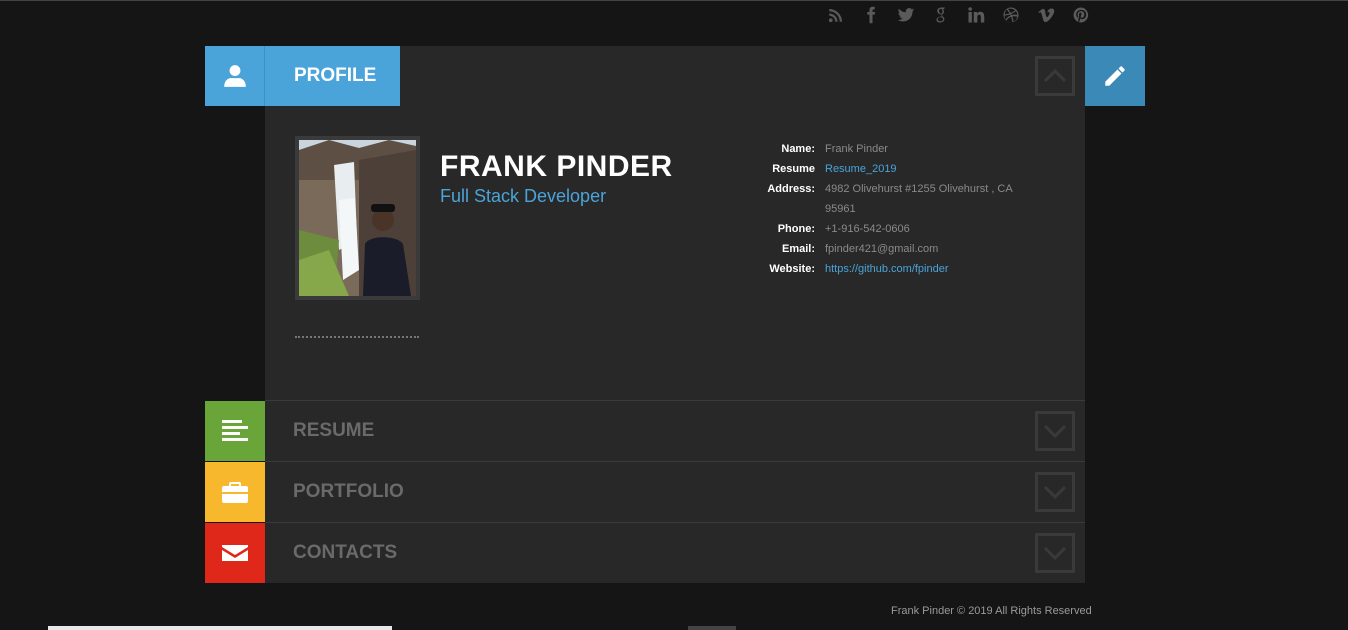 Image resolution: width=1348 pixels, height=630 pixels. What do you see at coordinates (335, 75) in the screenshot?
I see `tab-profile-label: PROFILE` at bounding box center [335, 75].